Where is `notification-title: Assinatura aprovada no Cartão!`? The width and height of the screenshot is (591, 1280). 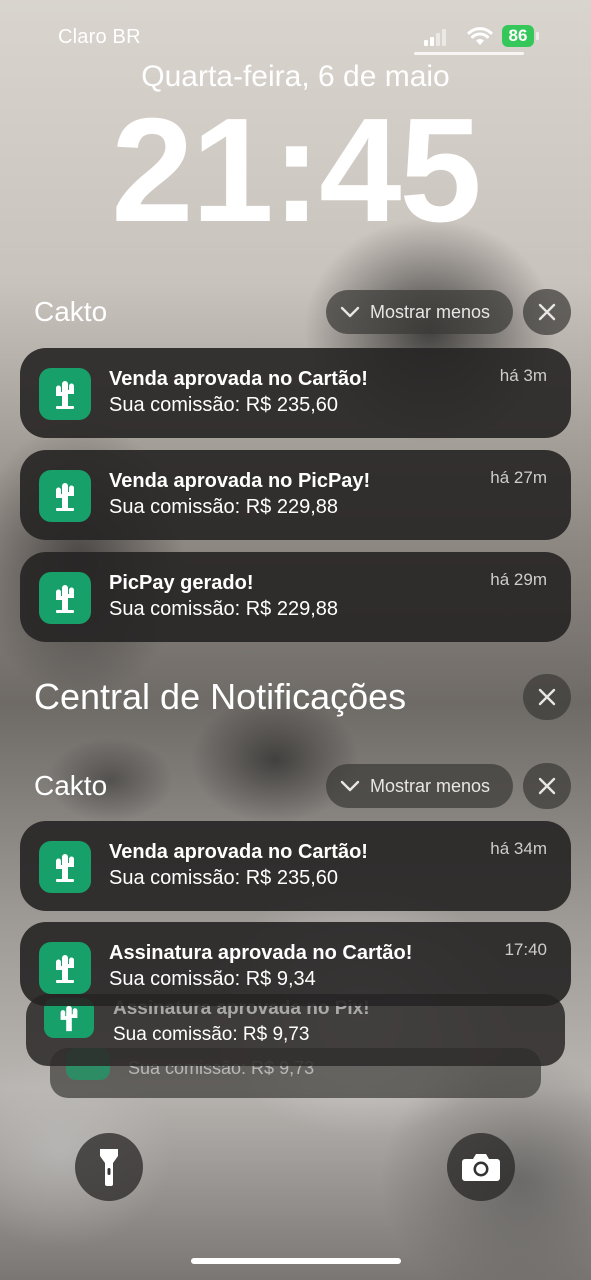
notification-title: Assinatura aprovada no Cartão! is located at coordinates (261, 953).